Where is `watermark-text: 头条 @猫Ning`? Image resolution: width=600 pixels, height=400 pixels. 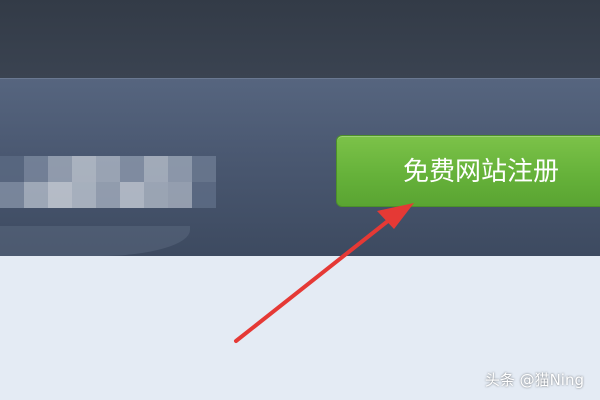
watermark-text: 头条 @猫Ning is located at coordinates (534, 380).